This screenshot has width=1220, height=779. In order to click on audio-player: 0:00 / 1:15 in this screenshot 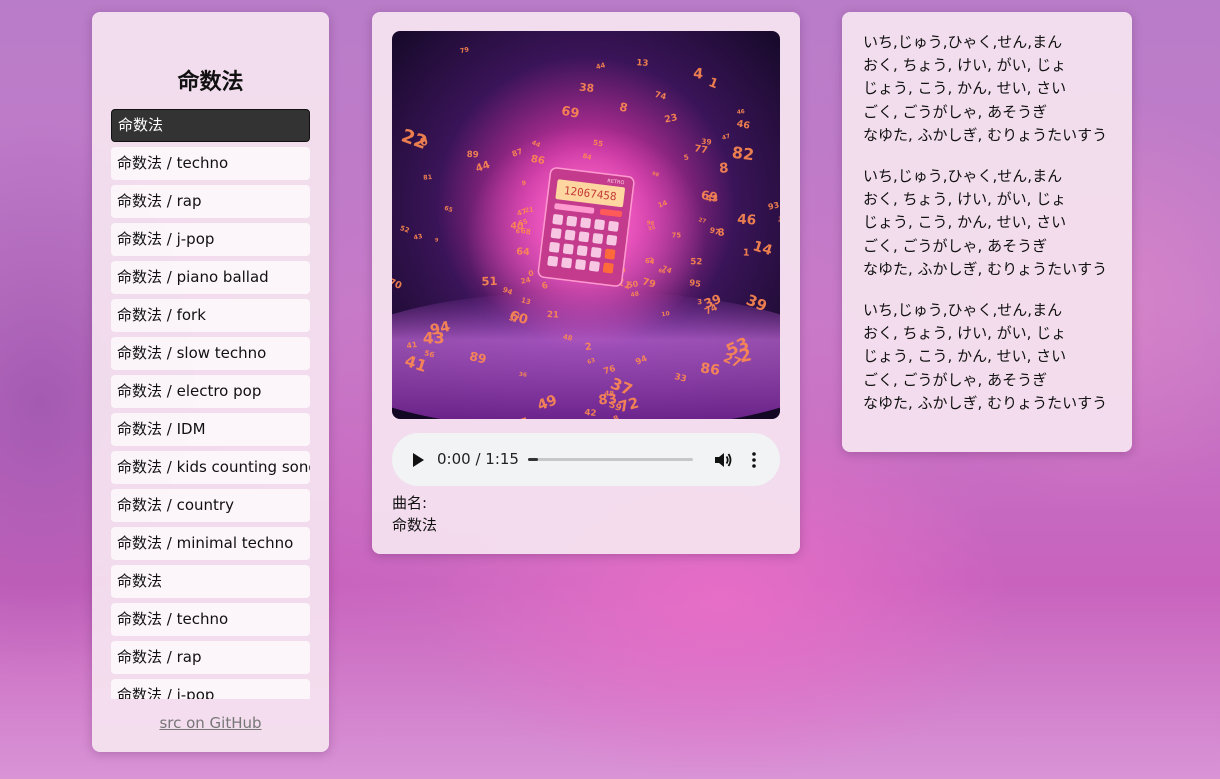, I will do `click(586, 459)`.